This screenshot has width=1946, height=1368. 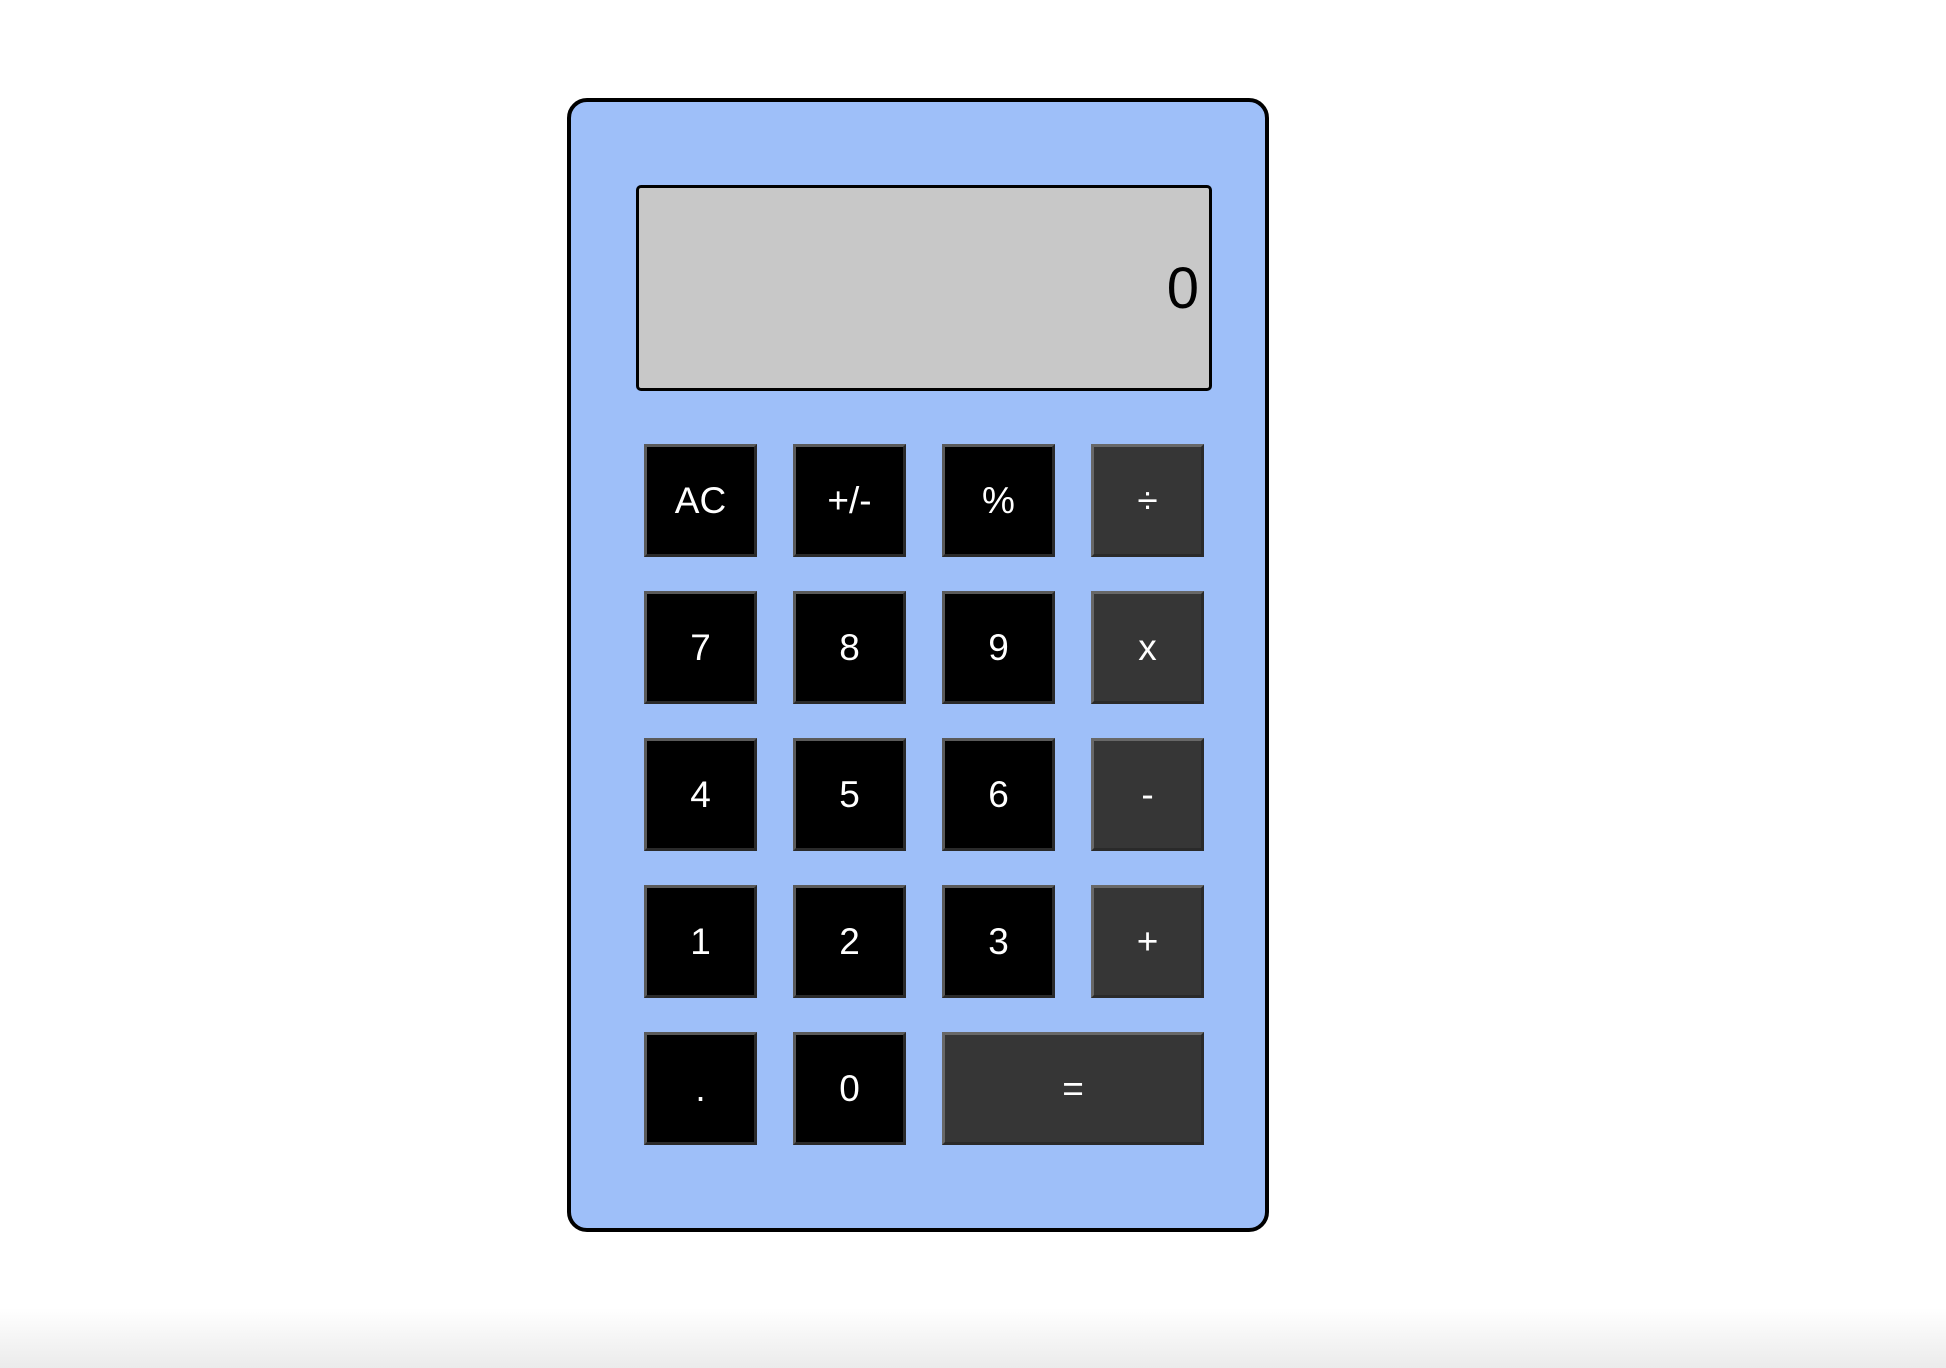 I want to click on multiply-button: x, so click(x=1147, y=647).